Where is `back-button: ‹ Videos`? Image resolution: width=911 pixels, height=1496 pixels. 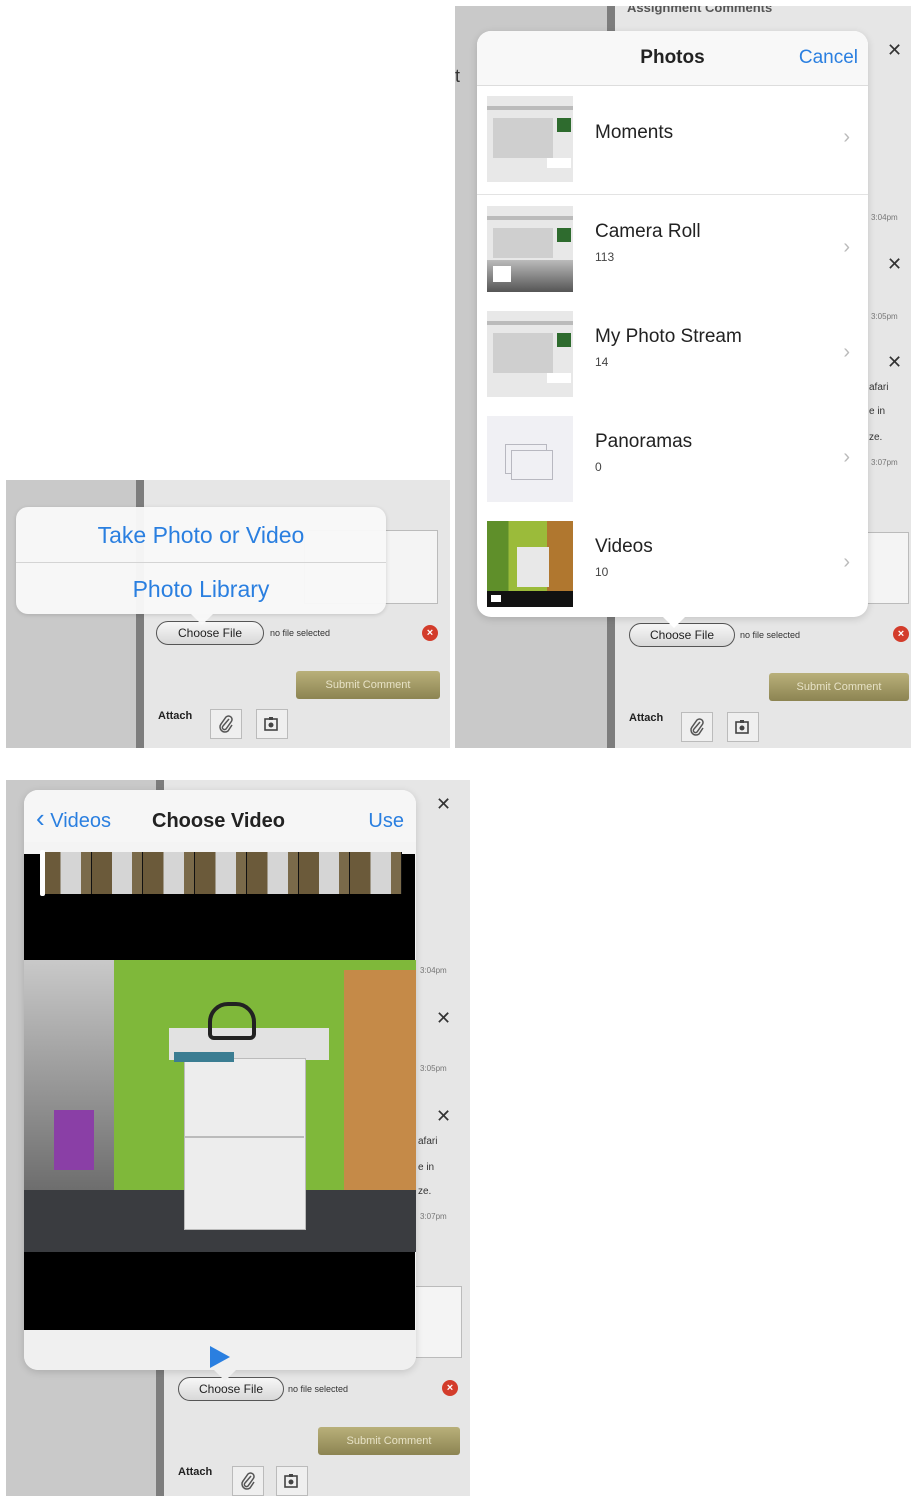 back-button: ‹ Videos is located at coordinates (74, 819).